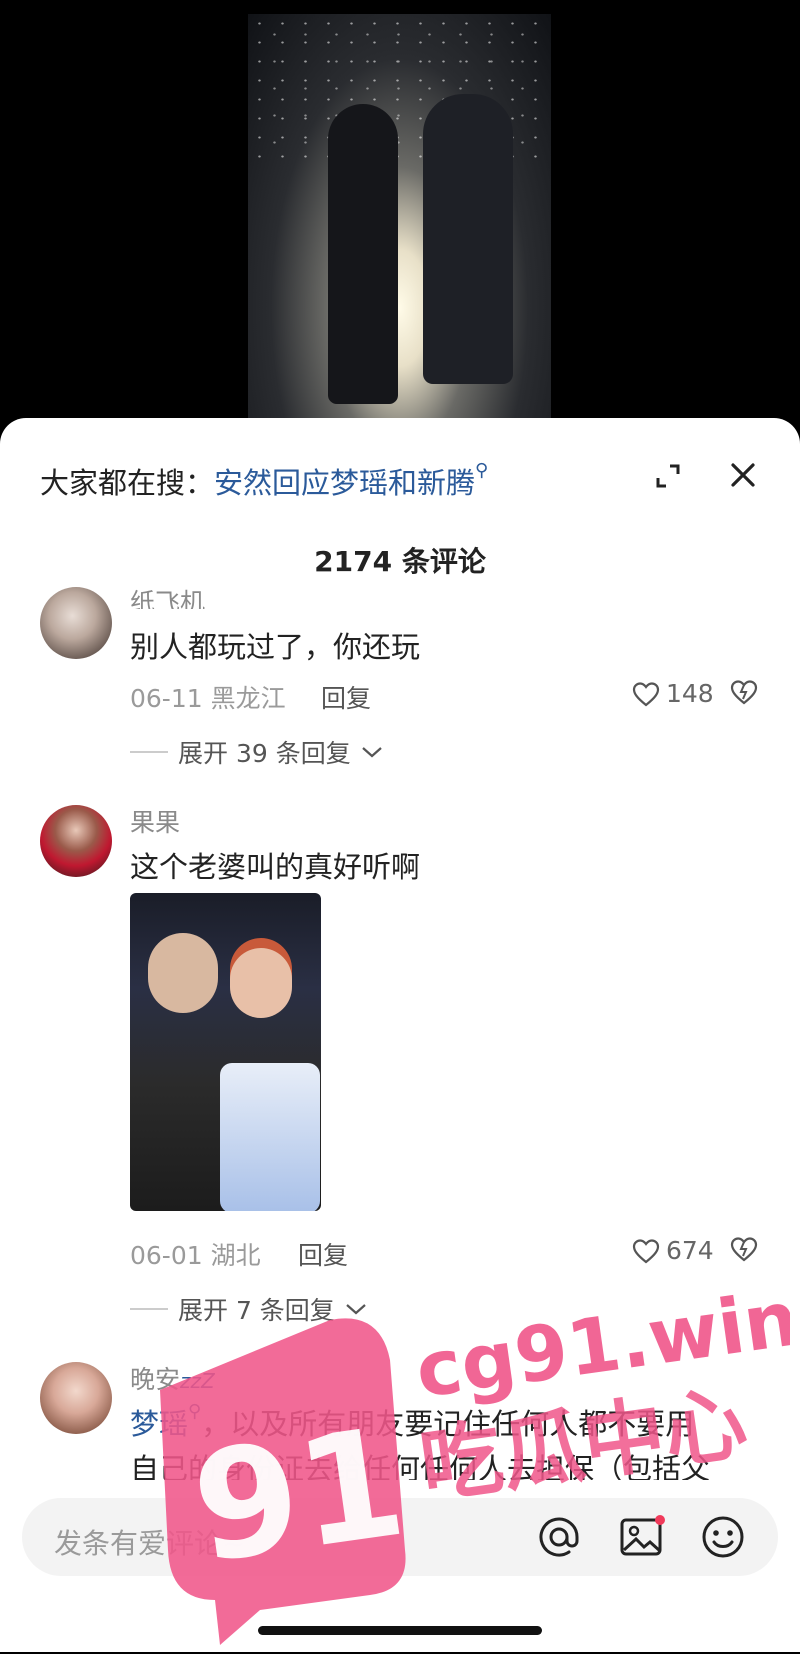 The height and width of the screenshot is (1654, 800). I want to click on close-icon, so click(743, 477).